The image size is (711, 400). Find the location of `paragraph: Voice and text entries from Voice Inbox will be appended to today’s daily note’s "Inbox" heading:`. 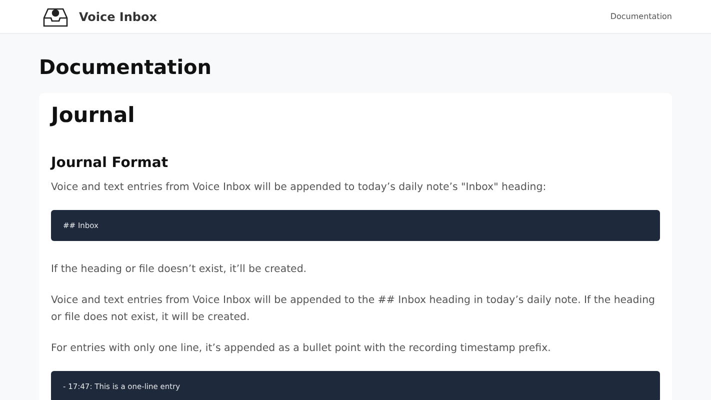

paragraph: Voice and text entries from Voice Inbox will be appended to today’s daily note’s "Inbox" heading: is located at coordinates (299, 188).